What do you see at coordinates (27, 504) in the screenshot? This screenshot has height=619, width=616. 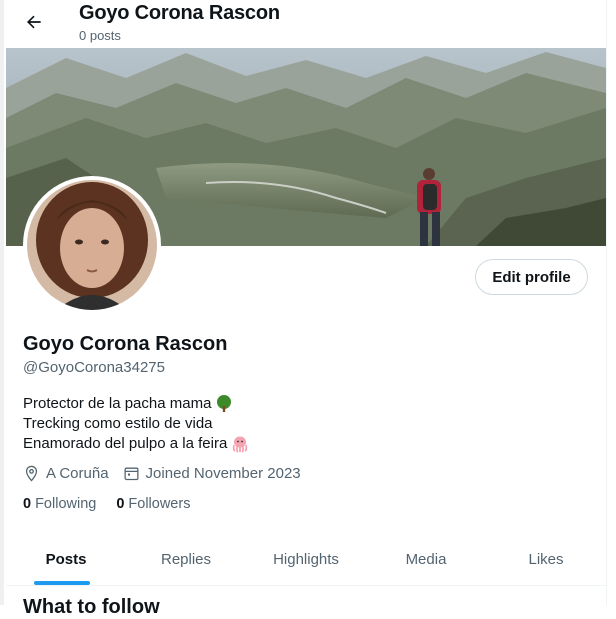 I see `following-count: 0` at bounding box center [27, 504].